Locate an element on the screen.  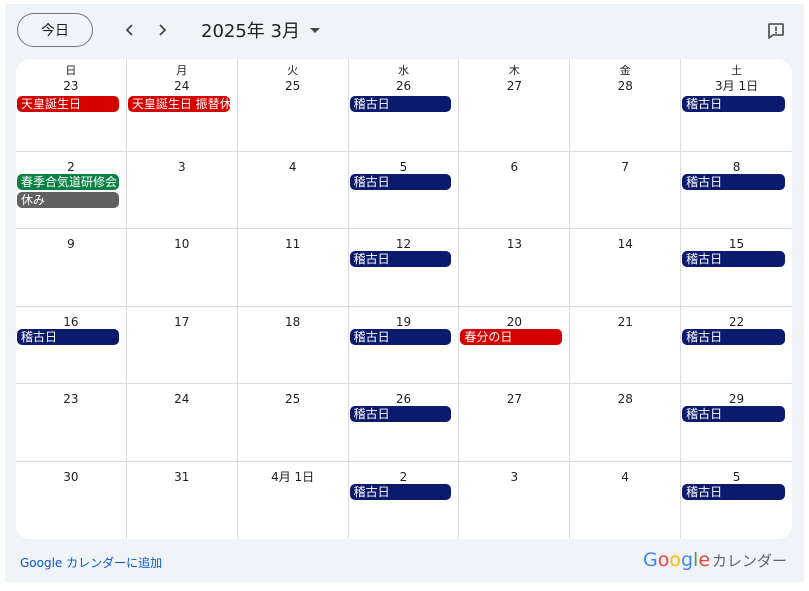
day-cell: 15 稽古日 is located at coordinates (736, 268).